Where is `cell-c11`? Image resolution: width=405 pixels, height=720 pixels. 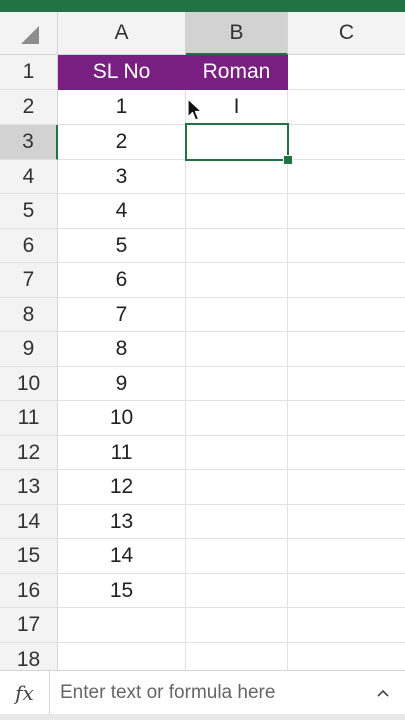 cell-c11 is located at coordinates (346, 418).